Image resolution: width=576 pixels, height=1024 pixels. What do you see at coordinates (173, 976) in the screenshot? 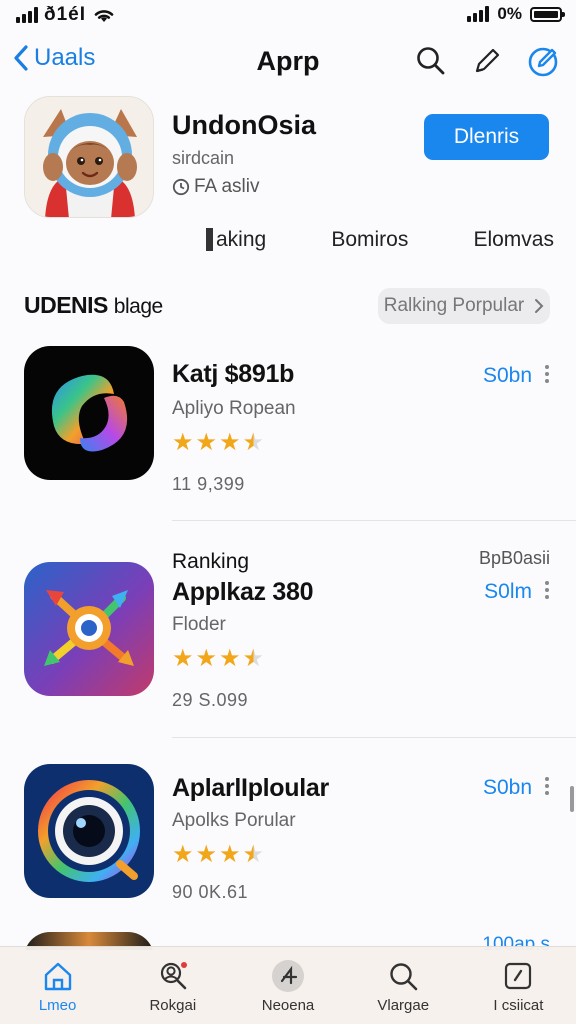
I see `person-search-icon` at bounding box center [173, 976].